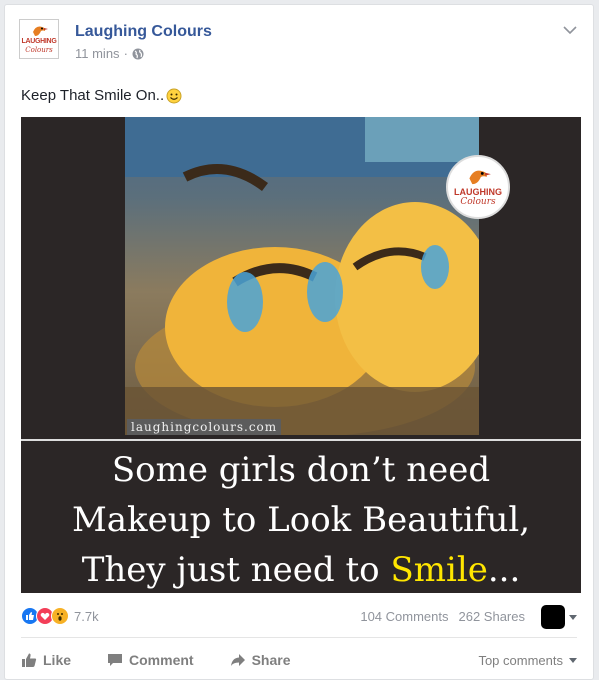 This screenshot has height=680, width=599. I want to click on viewer-selector, so click(559, 617).